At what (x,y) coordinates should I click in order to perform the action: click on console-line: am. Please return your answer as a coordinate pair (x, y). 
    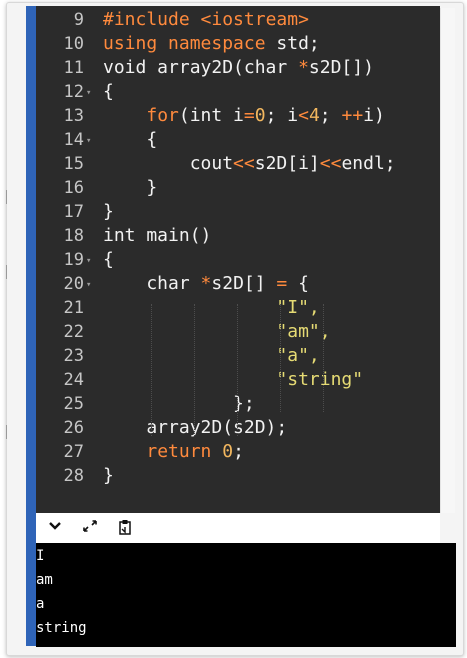
    Looking at the image, I should click on (44, 580).